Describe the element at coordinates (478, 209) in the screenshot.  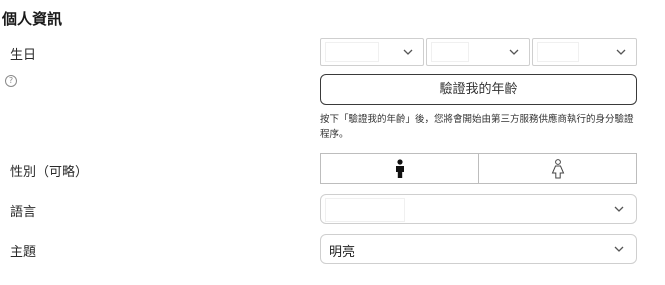
I see `language-select` at that location.